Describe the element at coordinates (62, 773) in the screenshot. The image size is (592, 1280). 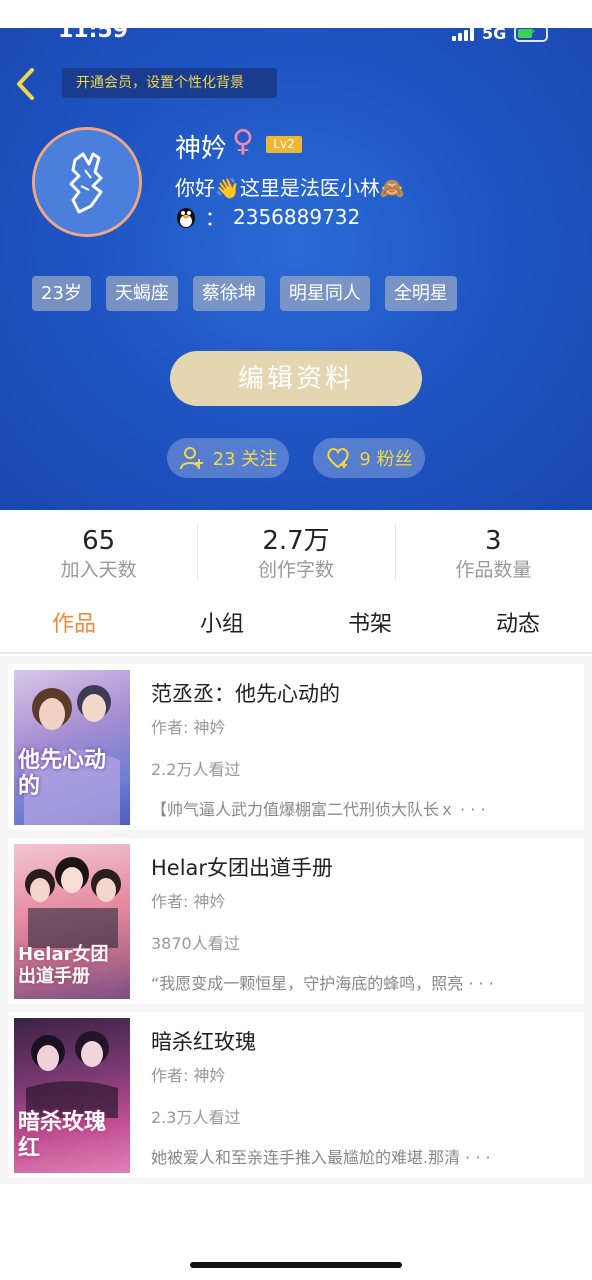
I see `cover-title: 他先心动的` at that location.